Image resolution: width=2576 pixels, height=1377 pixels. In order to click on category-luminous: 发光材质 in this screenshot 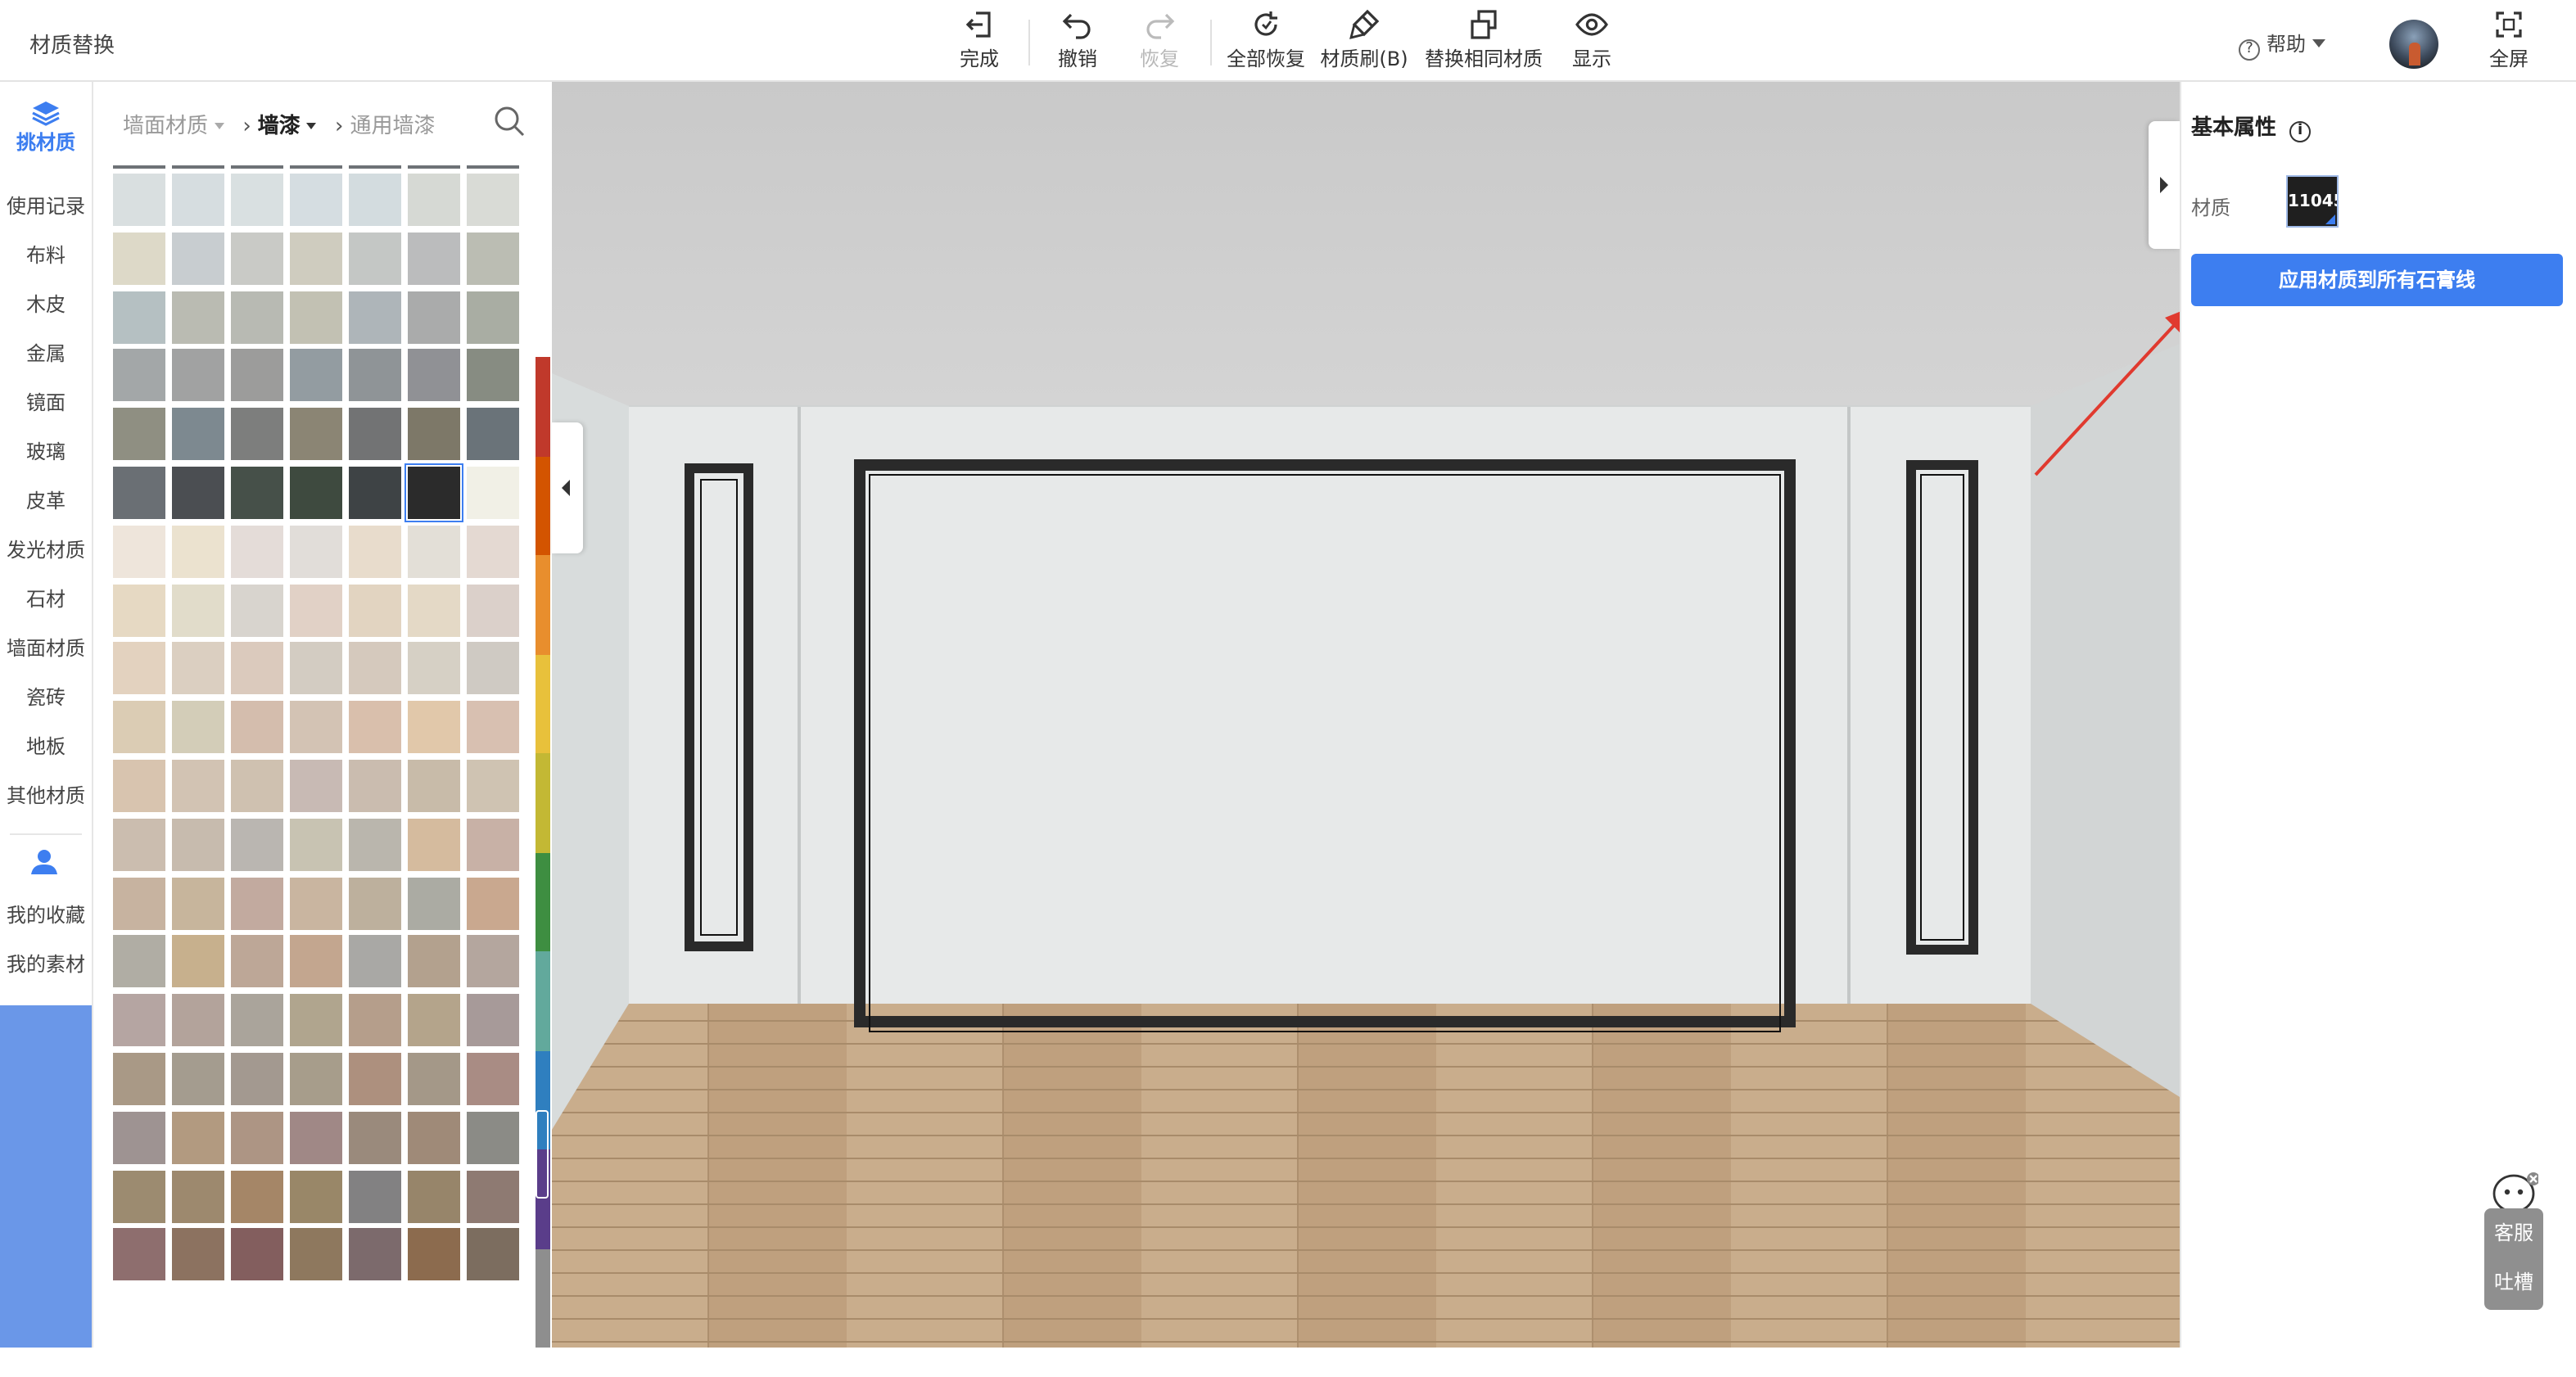, I will do `click(46, 549)`.